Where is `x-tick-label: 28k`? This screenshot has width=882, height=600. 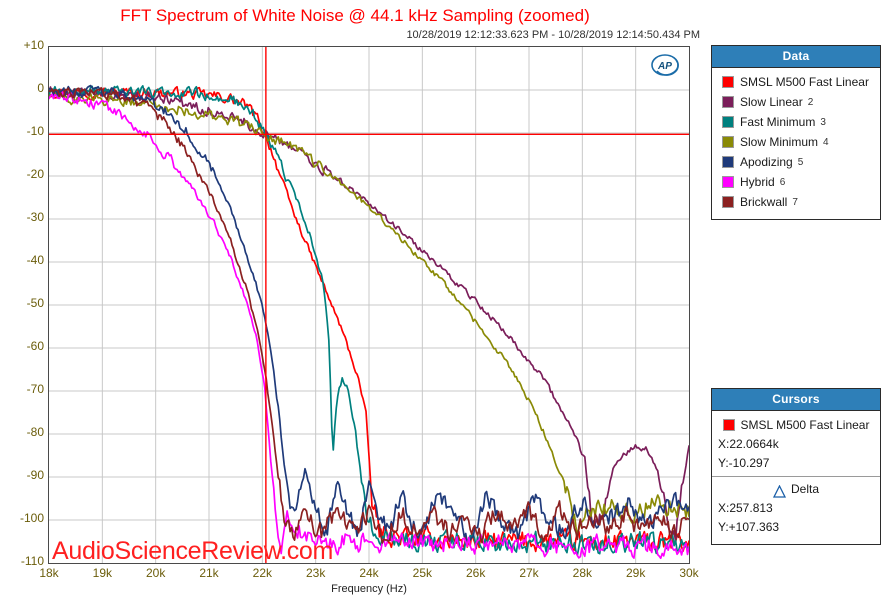 x-tick-label: 28k is located at coordinates (582, 573).